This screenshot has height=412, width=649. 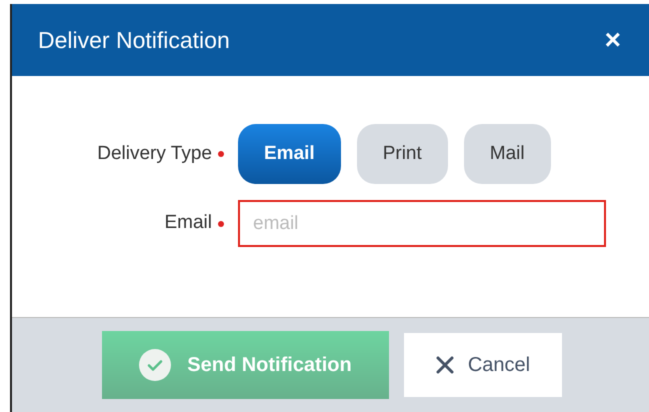 I want to click on close-x-icon, so click(x=445, y=365).